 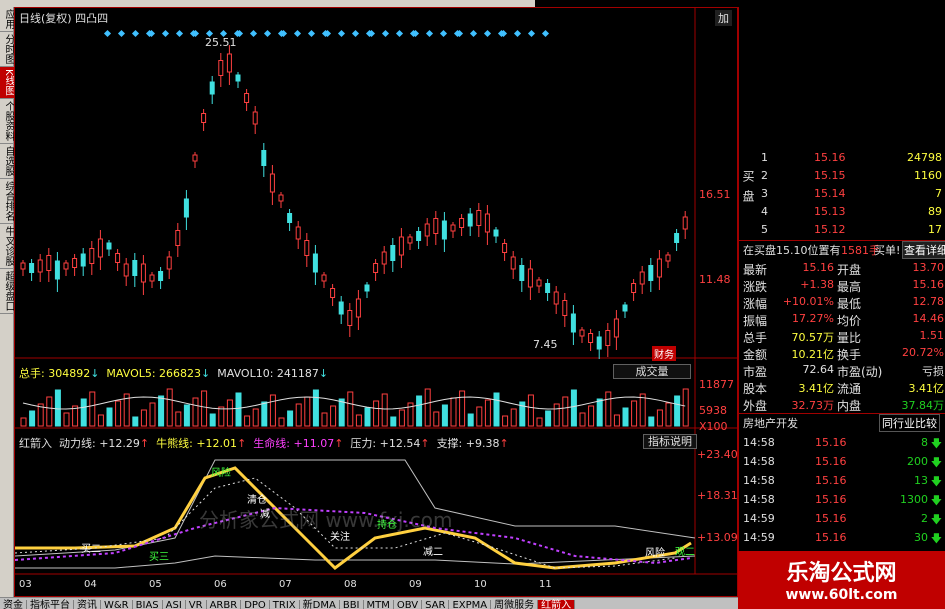 What do you see at coordinates (842, 370) in the screenshot?
I see `quote-row: 市盈 72.64 市盈(动) 亏损` at bounding box center [842, 370].